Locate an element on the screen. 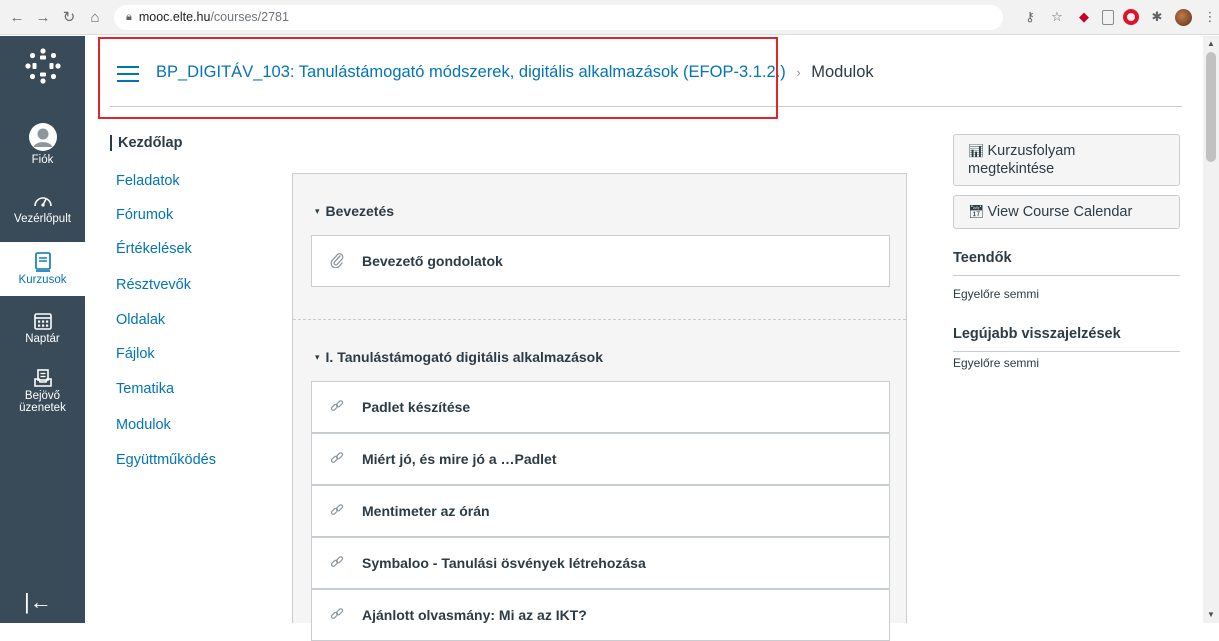 The height and width of the screenshot is (641, 1219). scroll-up-arrow-icon: ▲ is located at coordinates (1211, 44).